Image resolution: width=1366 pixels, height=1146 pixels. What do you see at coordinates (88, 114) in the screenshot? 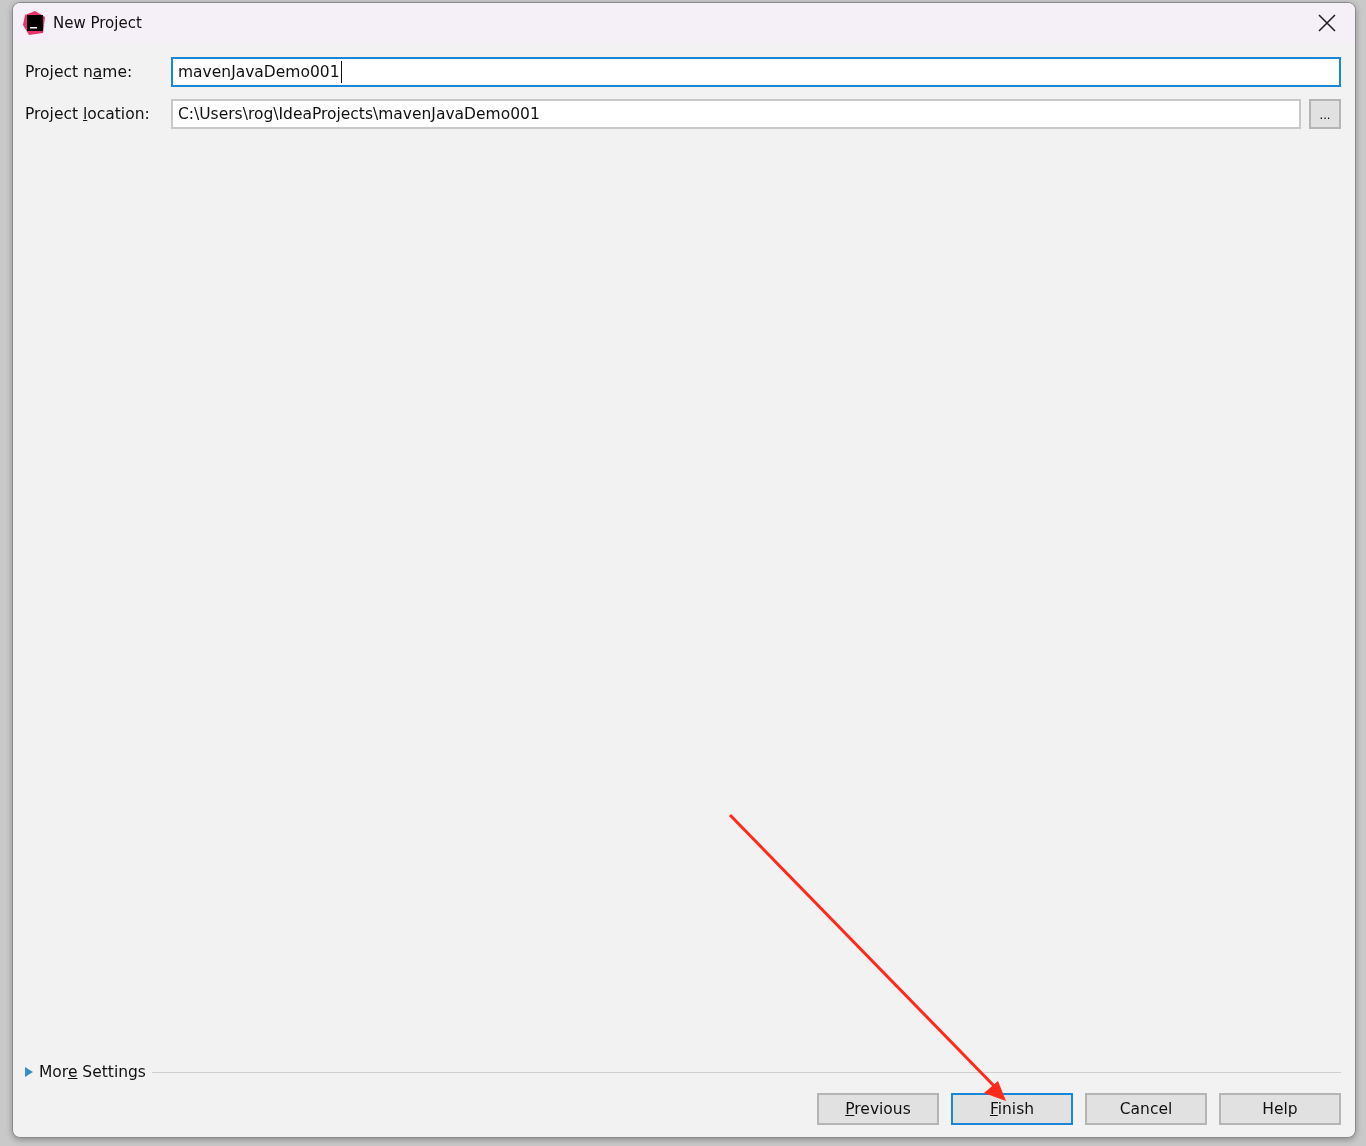
I see `field-label: Project location:` at bounding box center [88, 114].